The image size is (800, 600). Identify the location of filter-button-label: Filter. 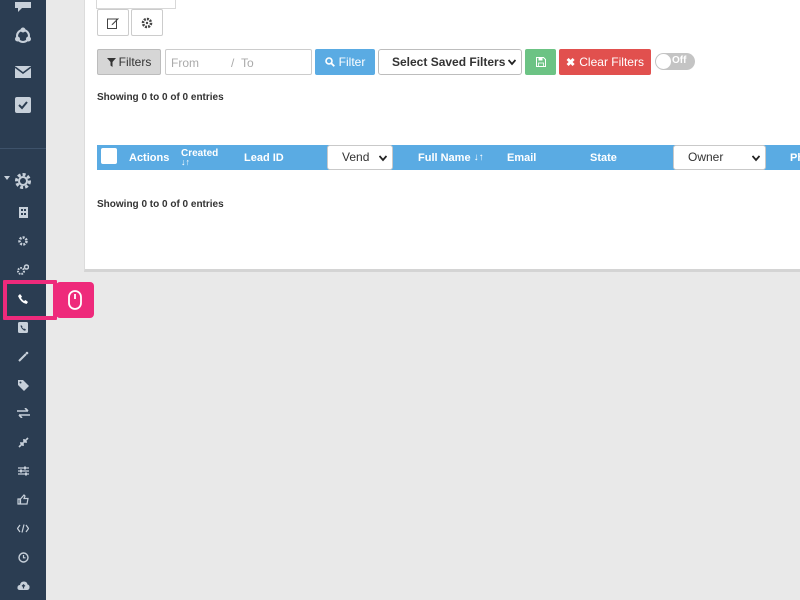
(352, 62).